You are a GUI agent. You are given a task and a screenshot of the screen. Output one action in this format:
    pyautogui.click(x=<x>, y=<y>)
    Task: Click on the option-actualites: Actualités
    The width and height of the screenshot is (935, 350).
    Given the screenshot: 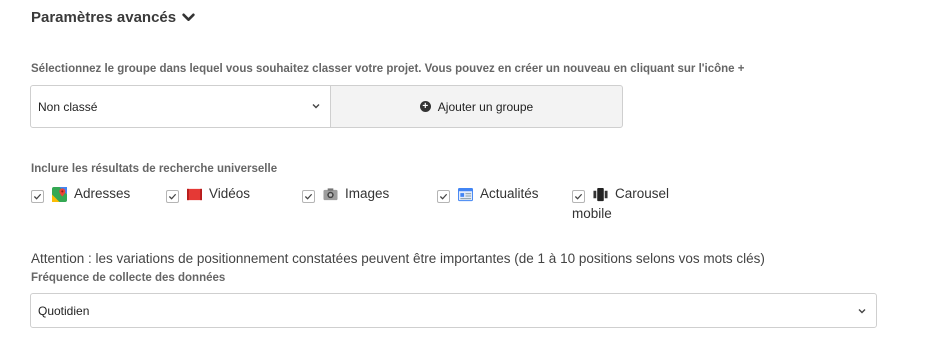 What is the action you would take?
    pyautogui.click(x=488, y=194)
    